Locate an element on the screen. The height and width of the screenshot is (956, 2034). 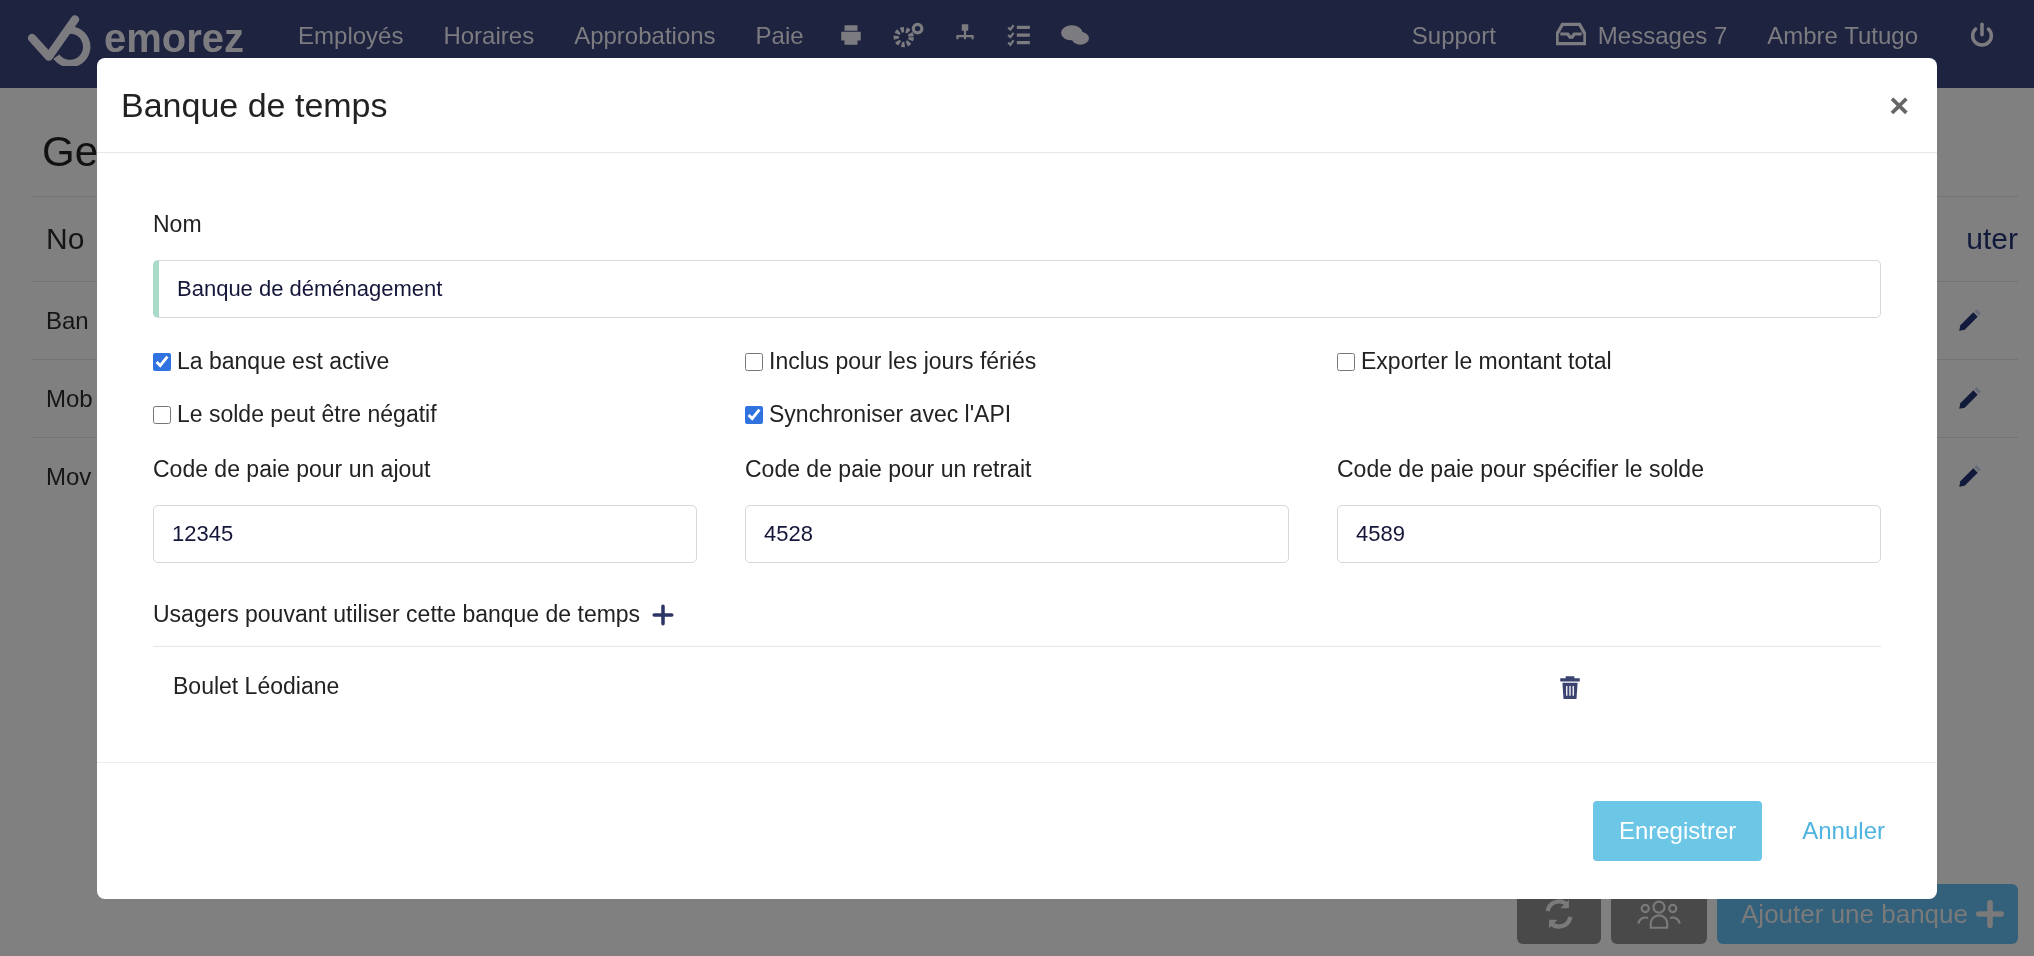
pay-code-field: 4528 is located at coordinates (1017, 534).